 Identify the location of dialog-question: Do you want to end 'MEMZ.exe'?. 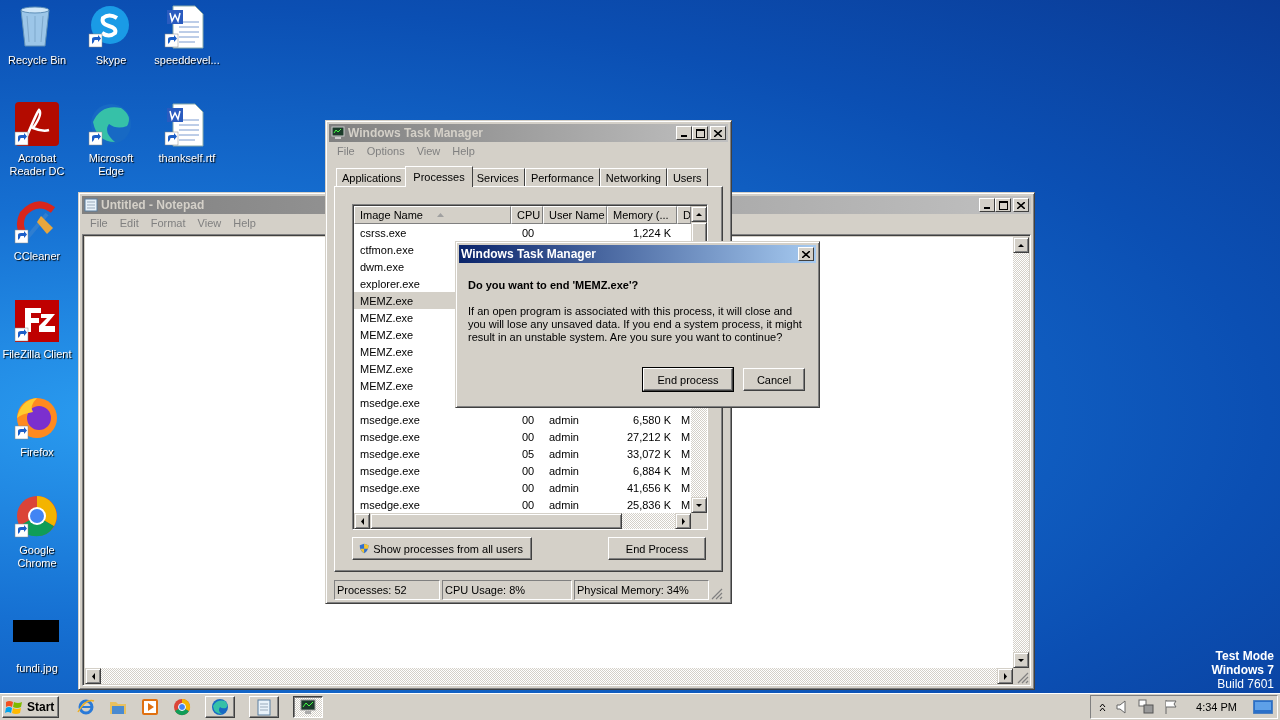
(554, 285).